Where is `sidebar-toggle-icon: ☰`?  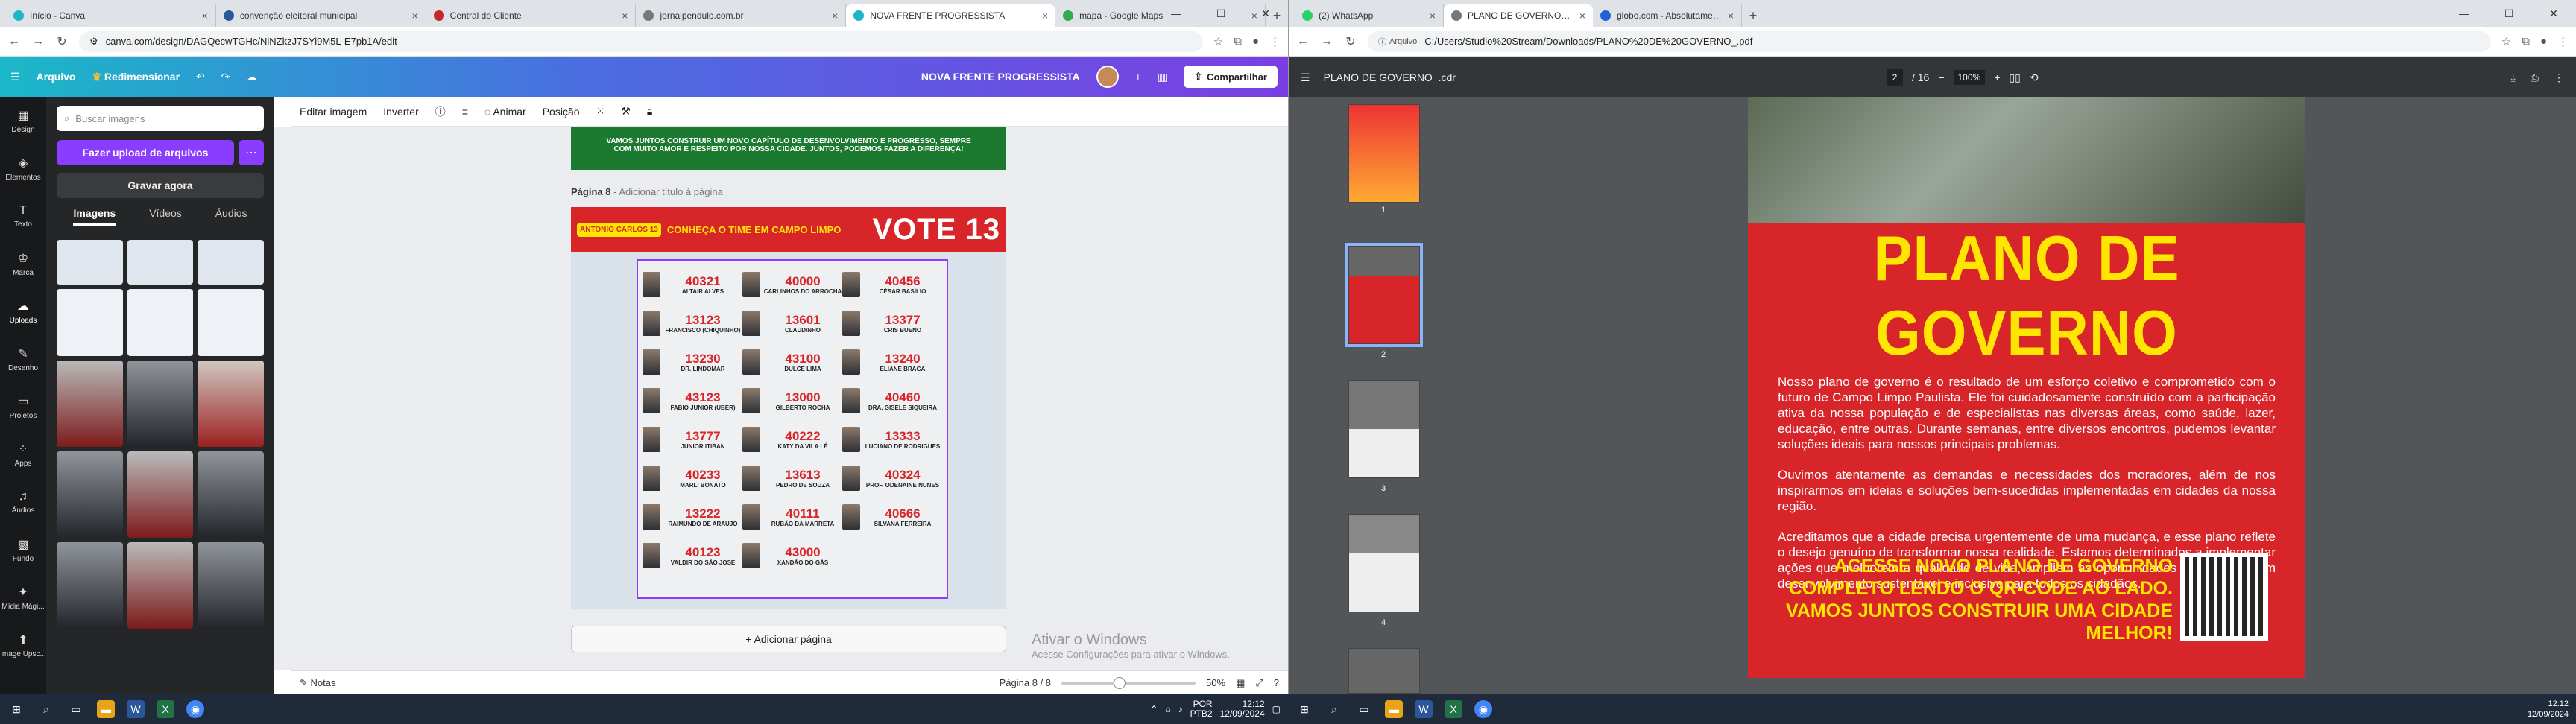
sidebar-toggle-icon: ☰ is located at coordinates (1305, 78).